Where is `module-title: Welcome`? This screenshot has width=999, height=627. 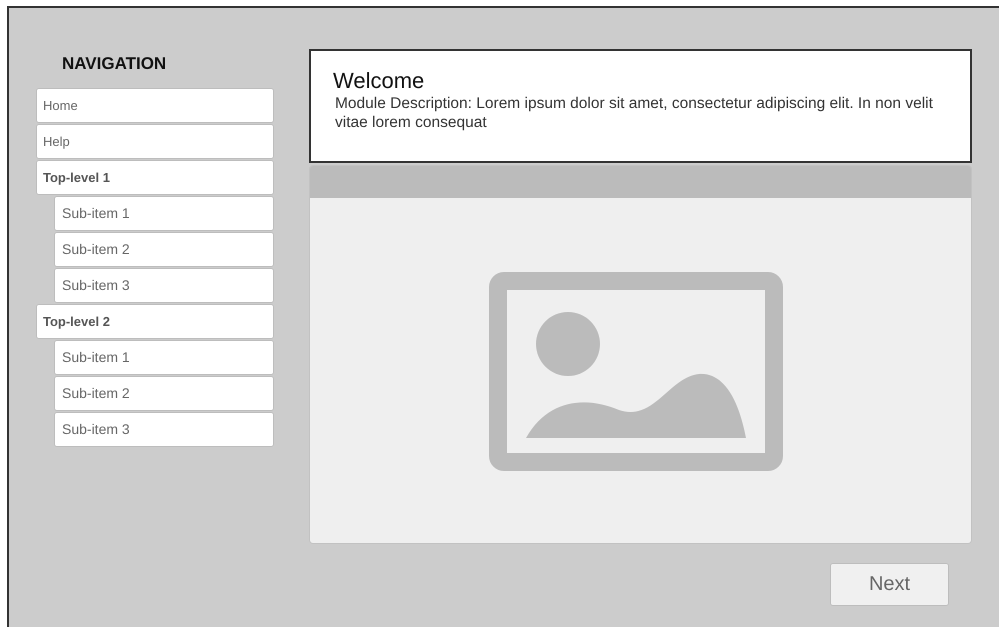 module-title: Welcome is located at coordinates (379, 81).